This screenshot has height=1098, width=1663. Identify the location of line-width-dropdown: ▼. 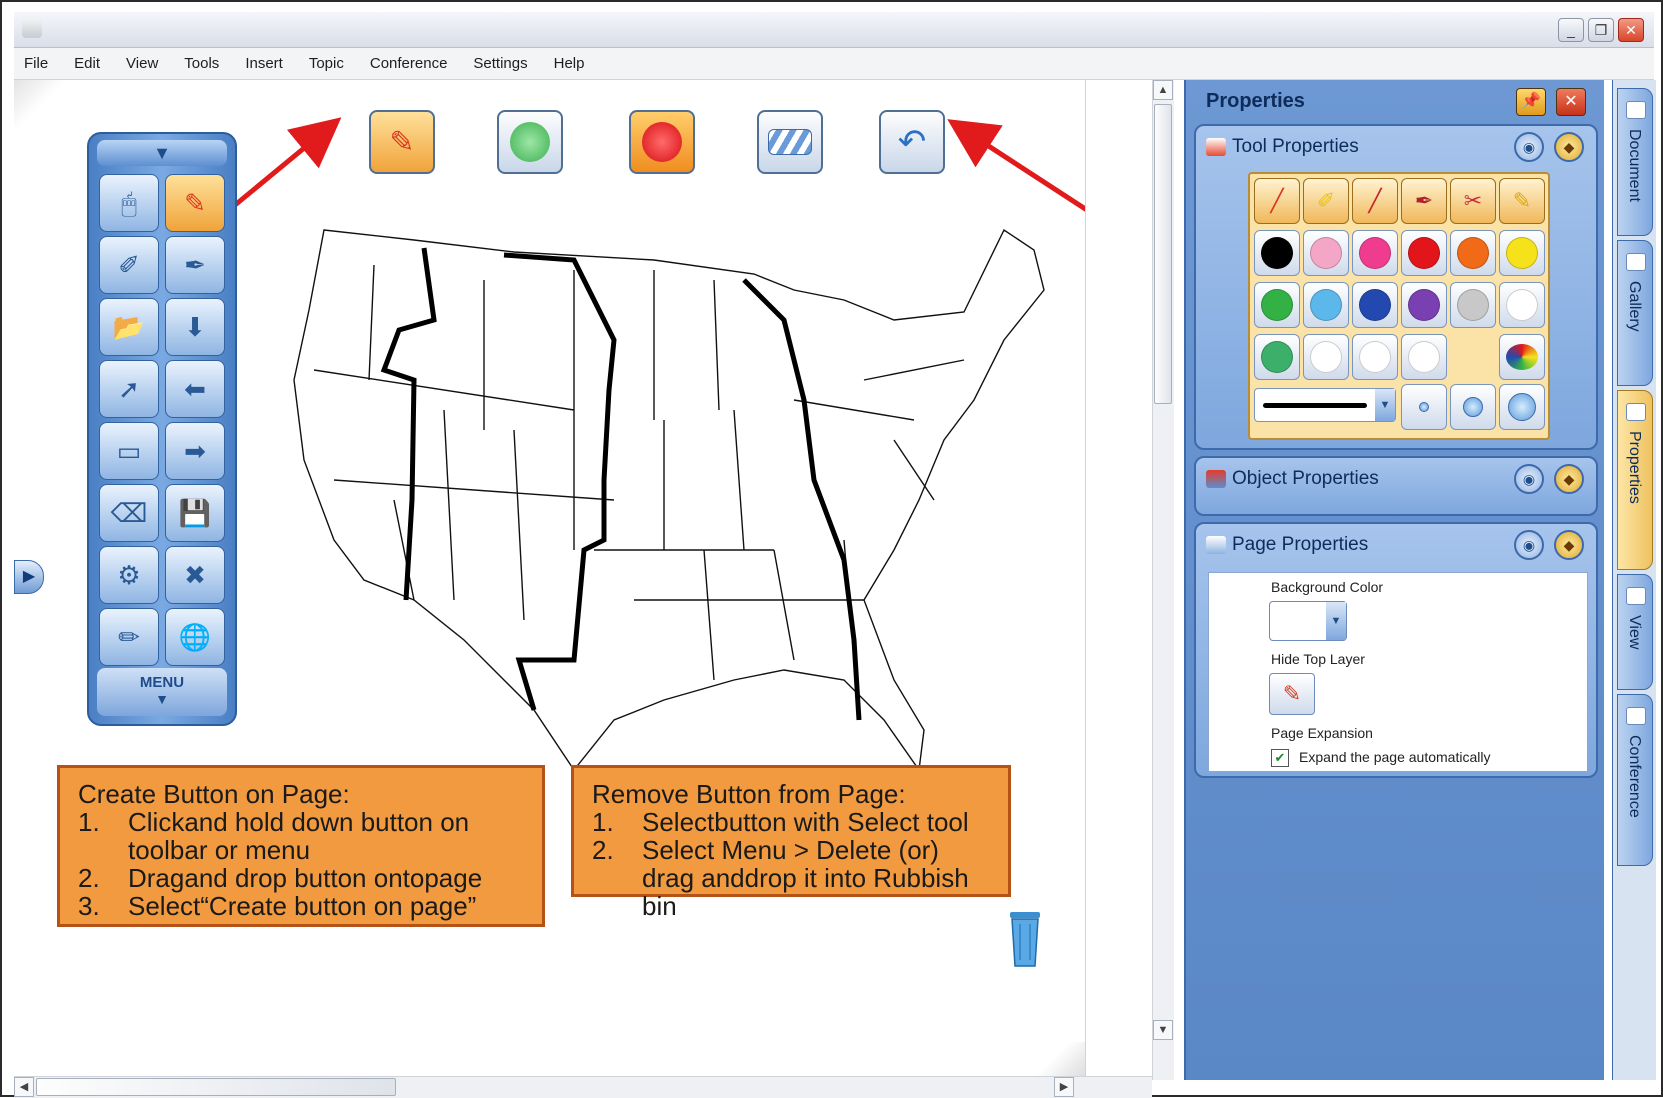
(1325, 405).